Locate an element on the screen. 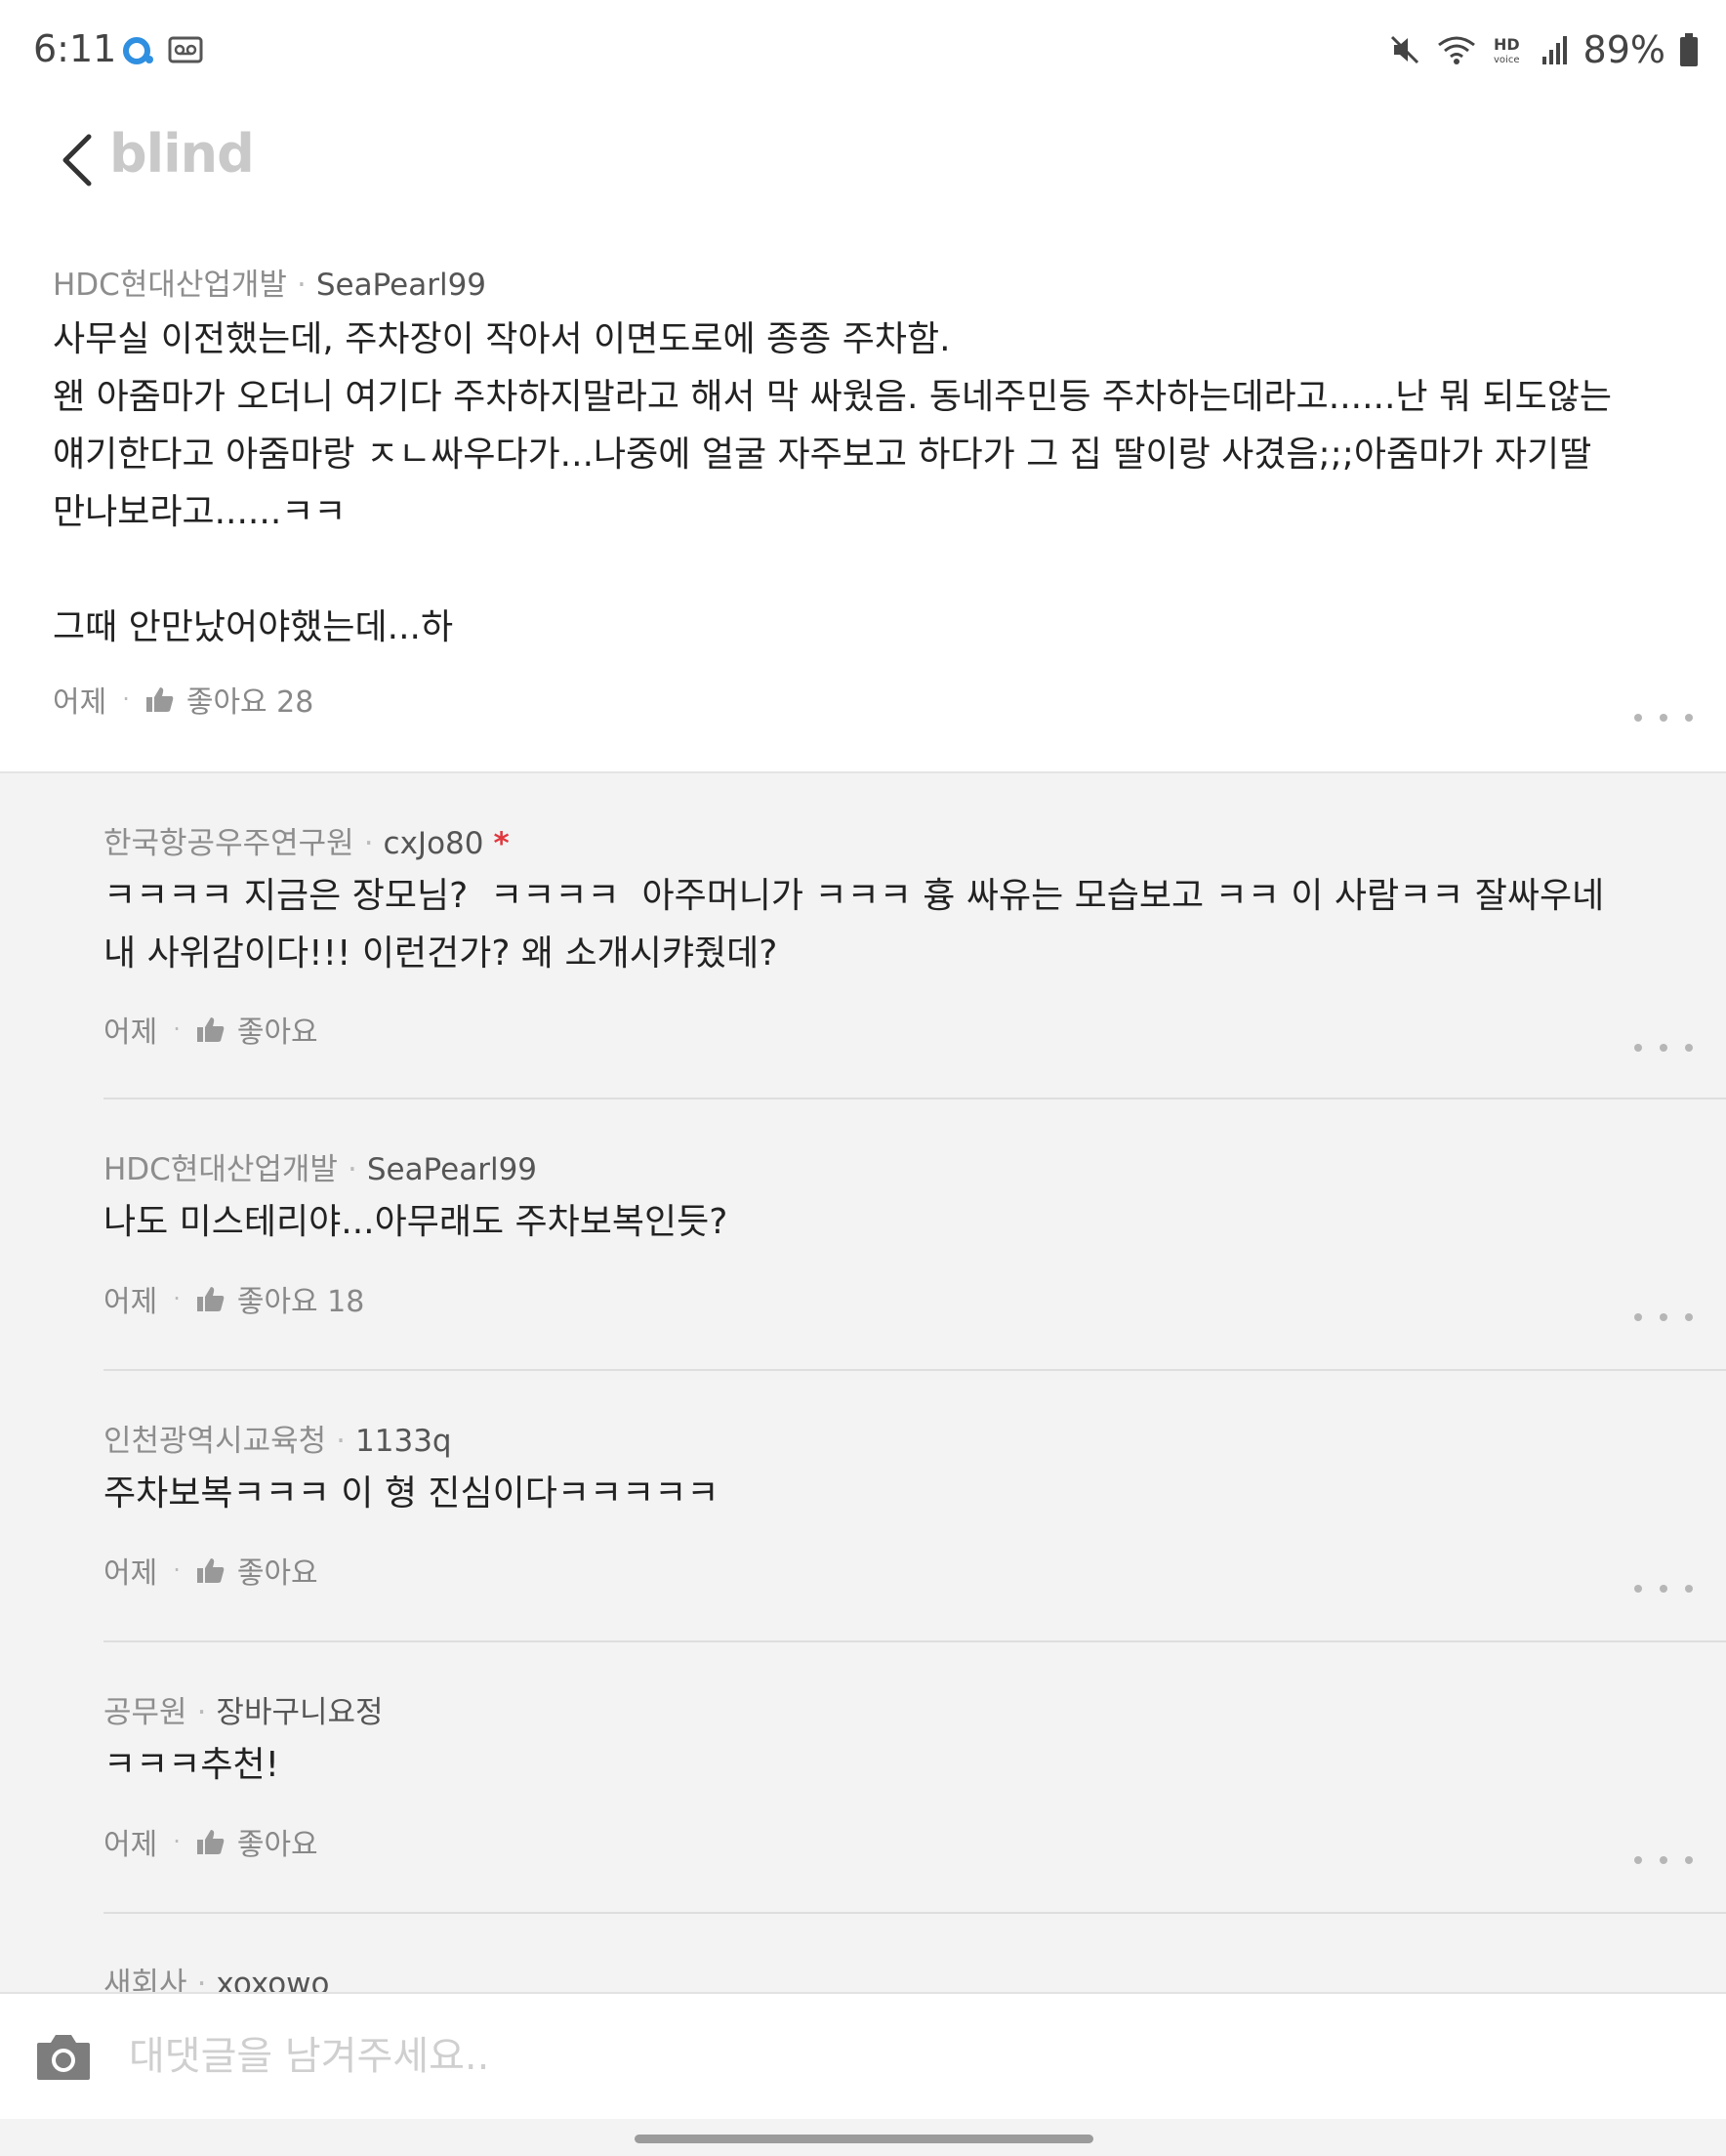 This screenshot has width=1726, height=2156. reply-body: 나도 미스테리야...아무래도 주차보복인듯? is located at coordinates (415, 1222).